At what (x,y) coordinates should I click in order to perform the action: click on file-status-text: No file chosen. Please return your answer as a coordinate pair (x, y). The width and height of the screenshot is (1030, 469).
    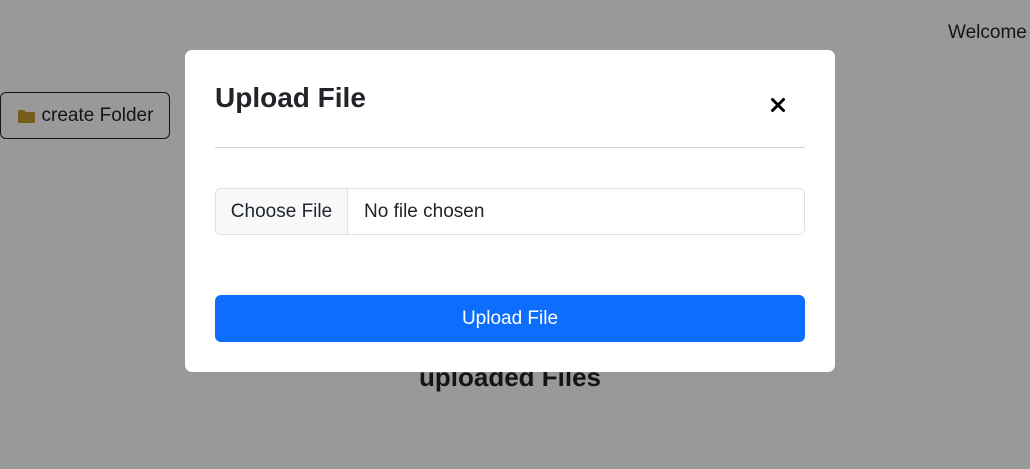
    Looking at the image, I should click on (424, 211).